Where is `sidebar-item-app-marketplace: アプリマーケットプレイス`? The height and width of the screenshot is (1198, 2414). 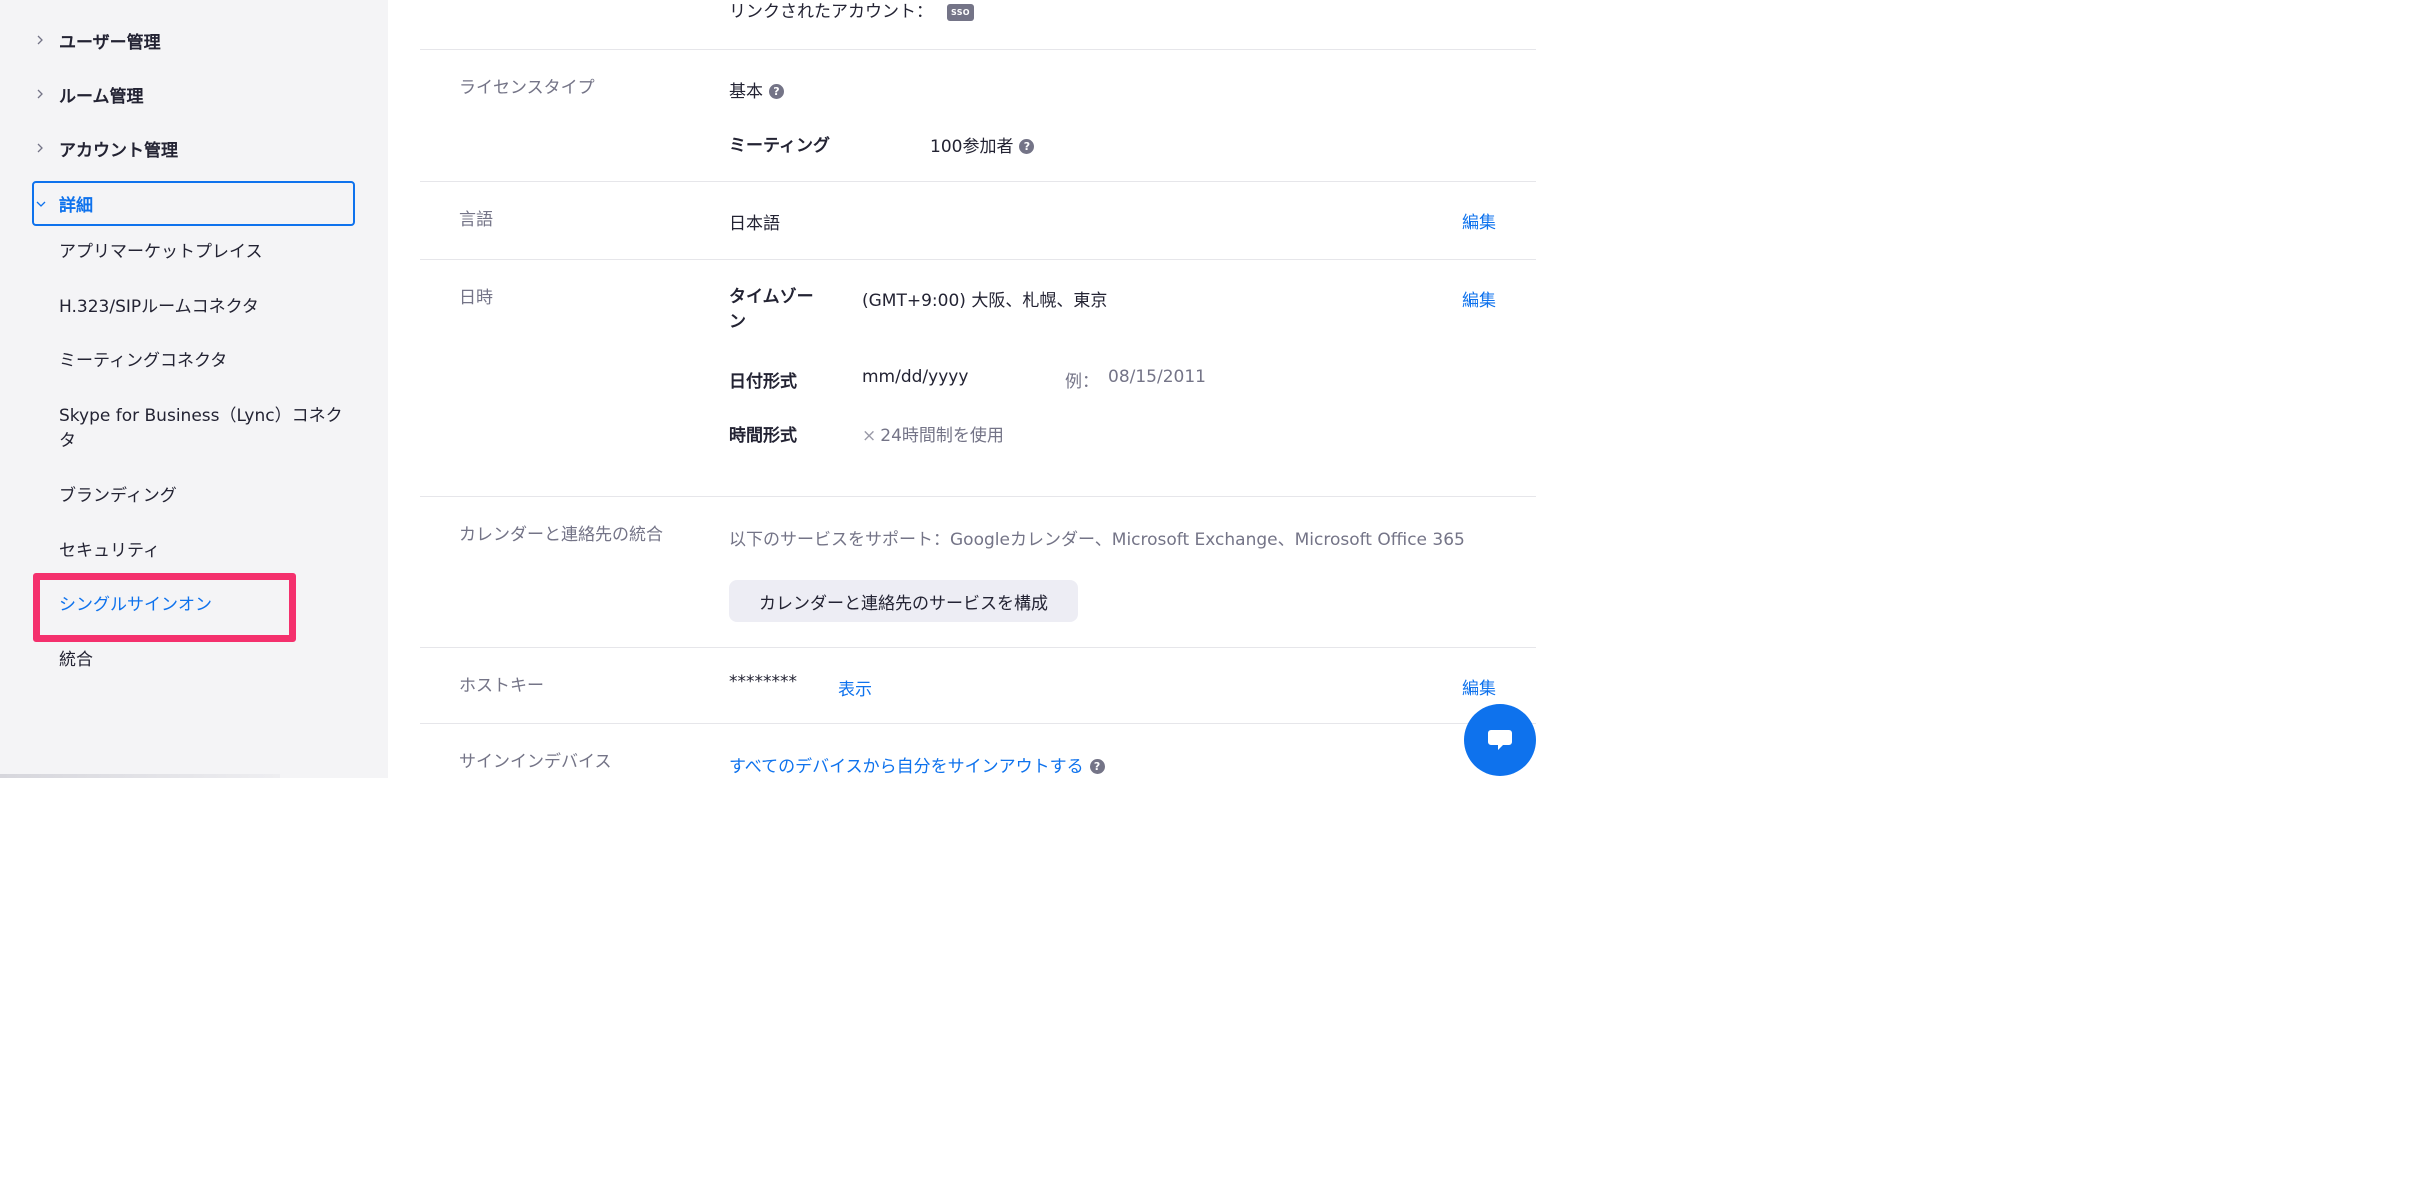 sidebar-item-app-marketplace: アプリマーケットプレイス is located at coordinates (204, 252).